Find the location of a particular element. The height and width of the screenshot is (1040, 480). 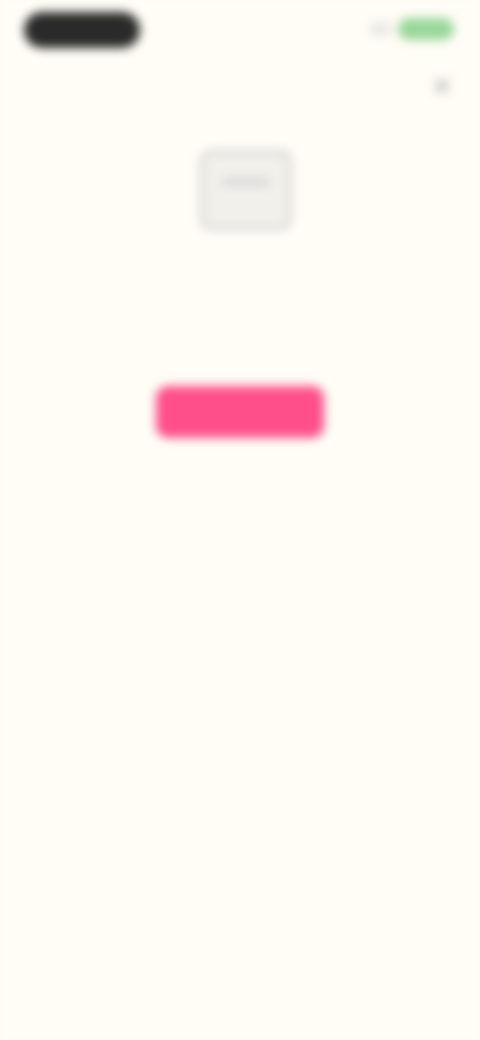

header is located at coordinates (240, 88).